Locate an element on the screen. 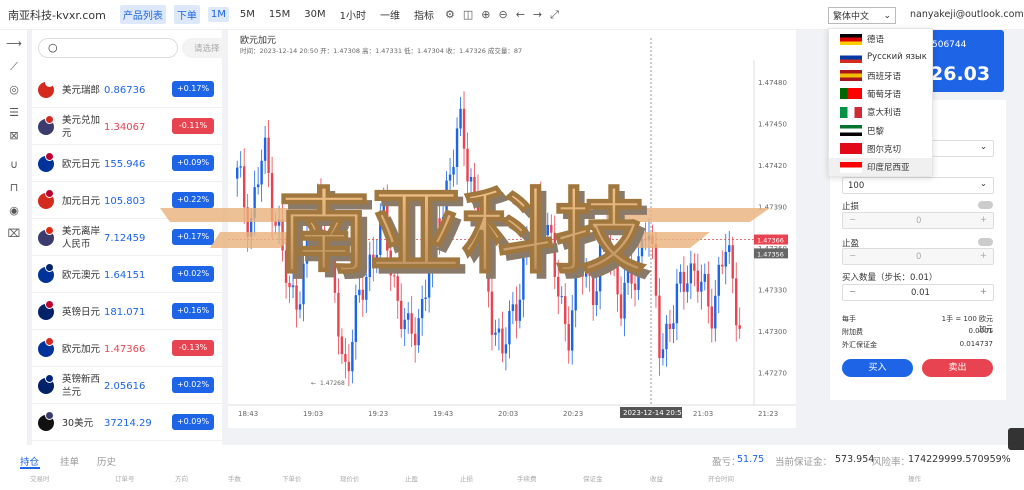 Image resolution: width=1024 pixels, height=490 pixels. arrow-left-icon: ← is located at coordinates (520, 14).